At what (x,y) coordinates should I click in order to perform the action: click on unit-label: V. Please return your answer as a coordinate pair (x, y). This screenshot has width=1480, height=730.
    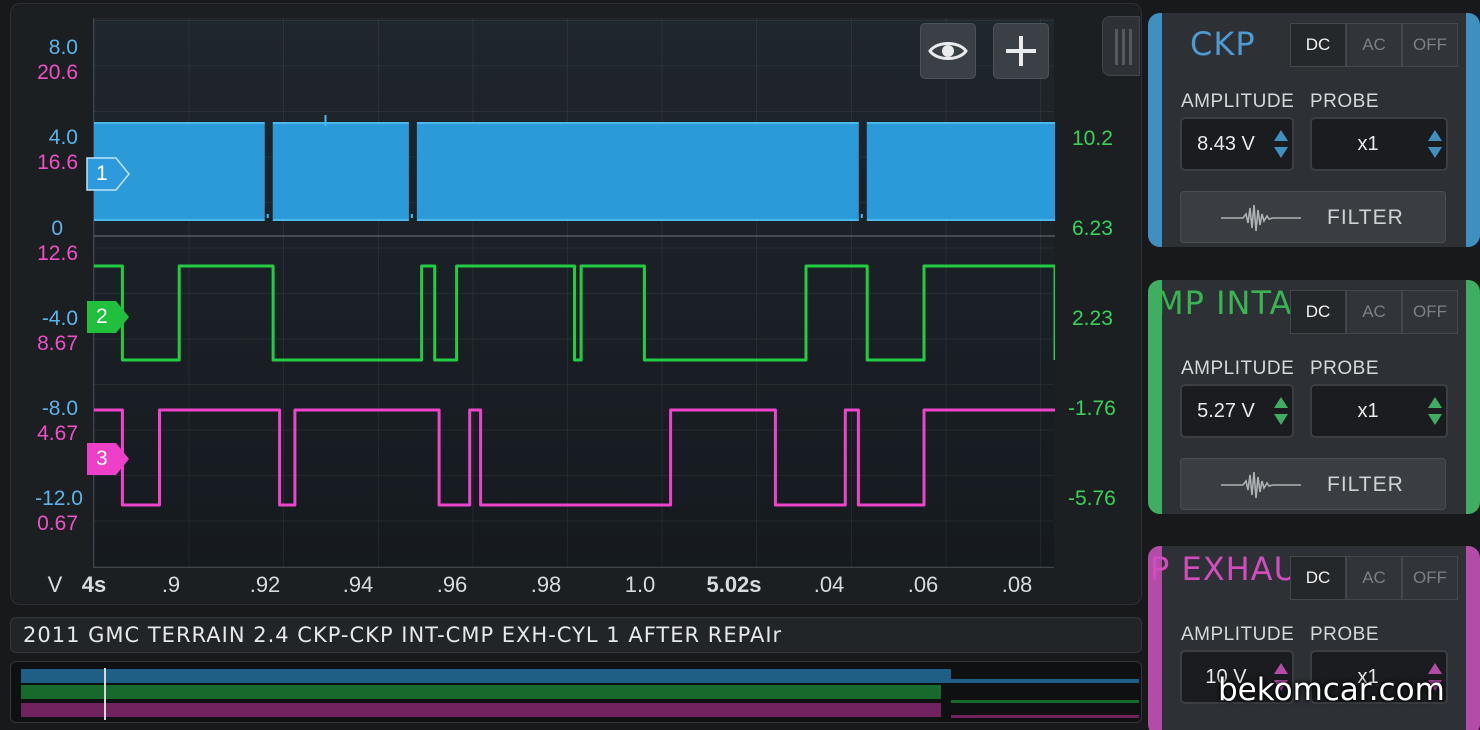
    Looking at the image, I should click on (55, 584).